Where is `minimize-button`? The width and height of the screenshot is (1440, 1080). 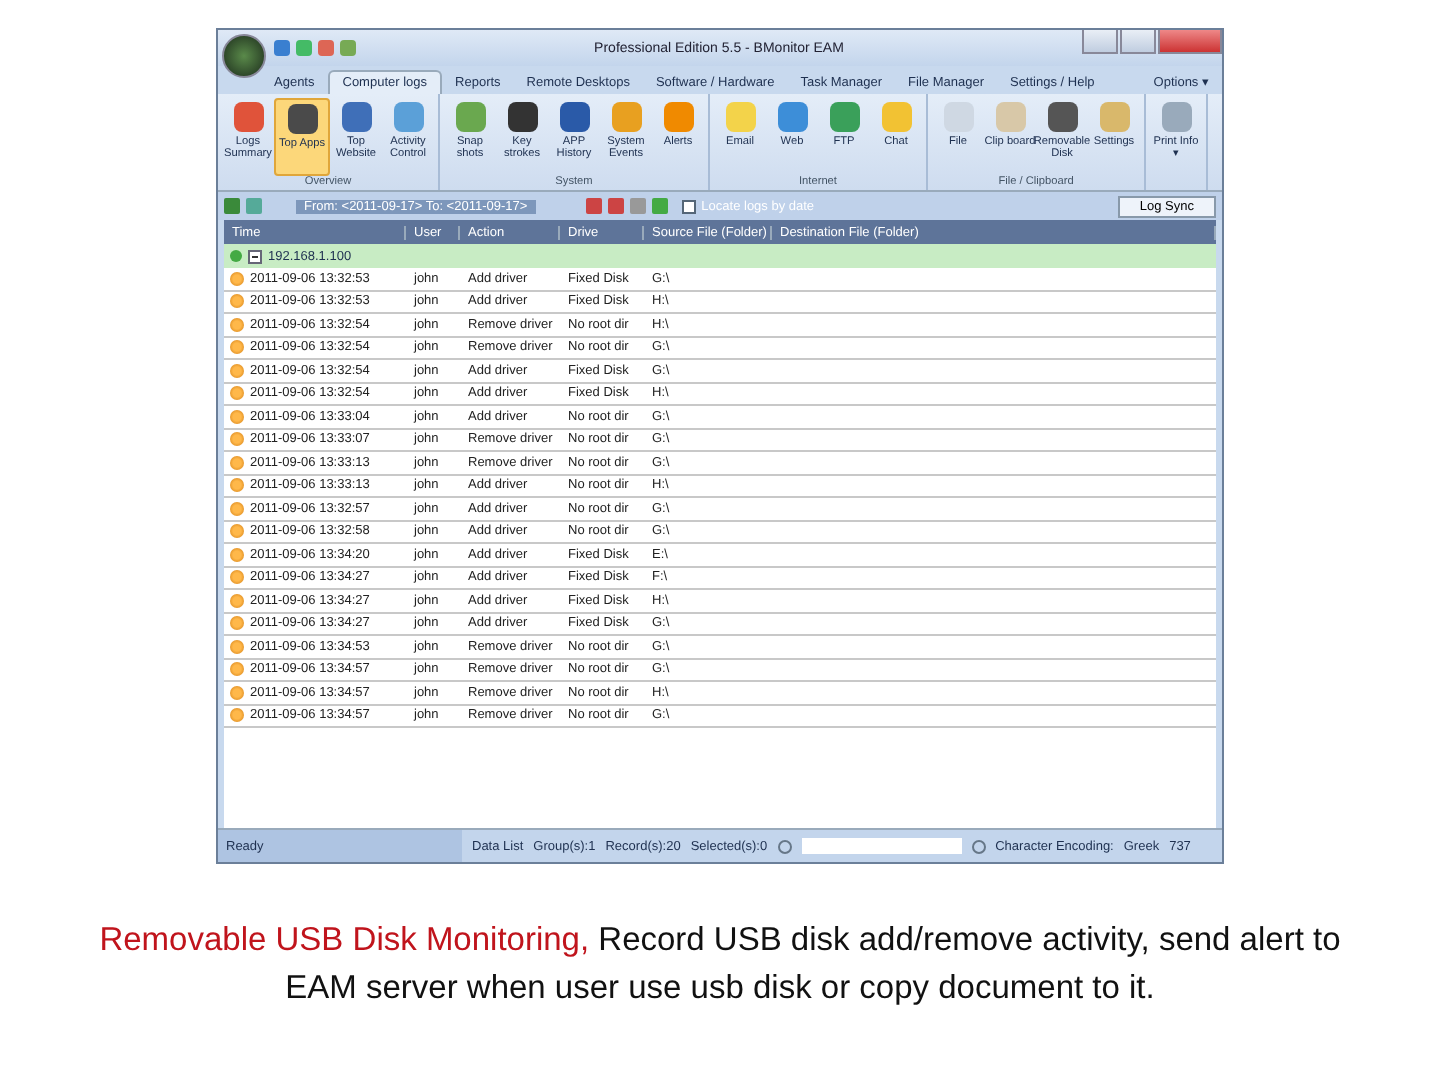
minimize-button is located at coordinates (1100, 42).